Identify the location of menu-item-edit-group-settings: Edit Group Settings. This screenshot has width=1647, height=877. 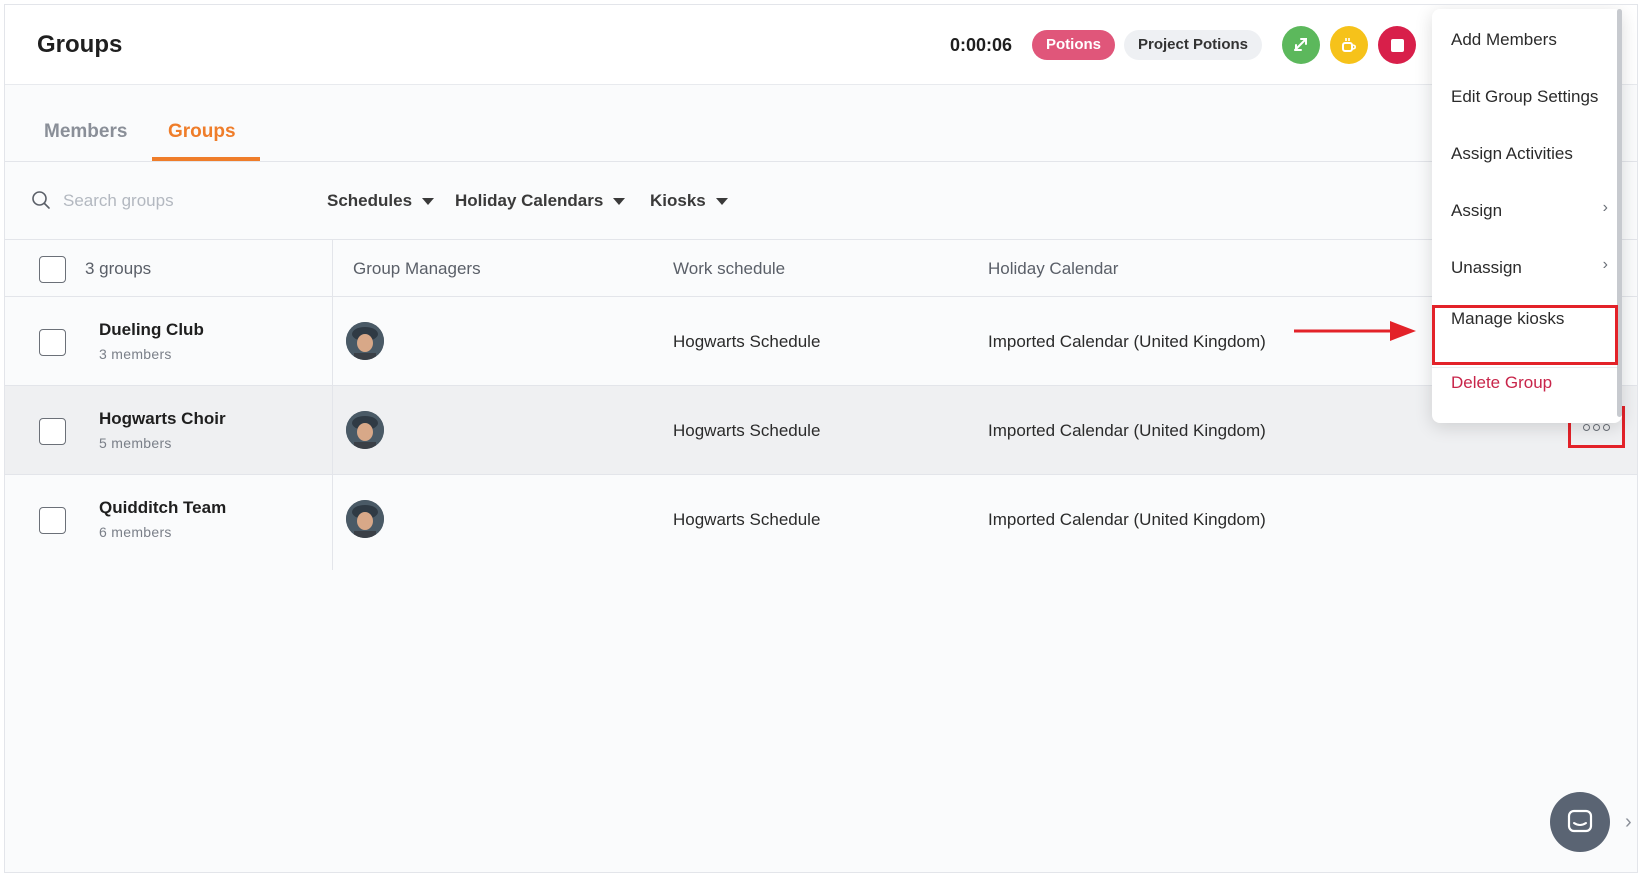
(1524, 97).